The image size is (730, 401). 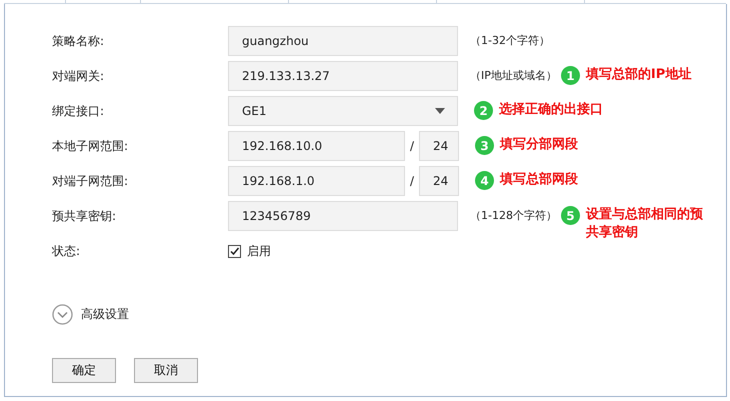 What do you see at coordinates (79, 41) in the screenshot?
I see `field-label: 策略名称:` at bounding box center [79, 41].